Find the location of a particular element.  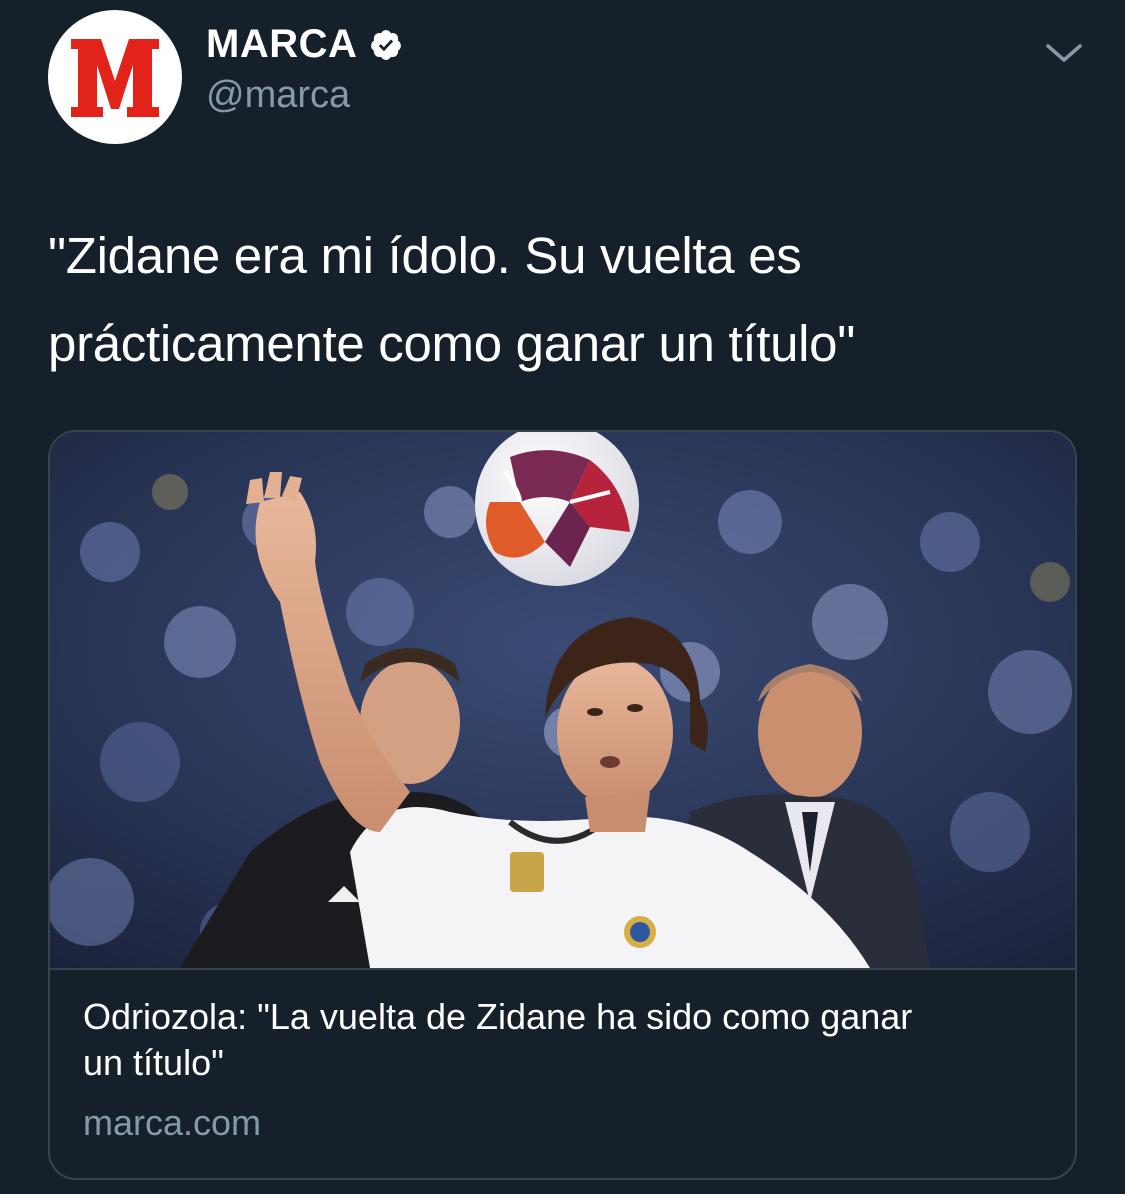

verified-badge-icon is located at coordinates (386, 45).